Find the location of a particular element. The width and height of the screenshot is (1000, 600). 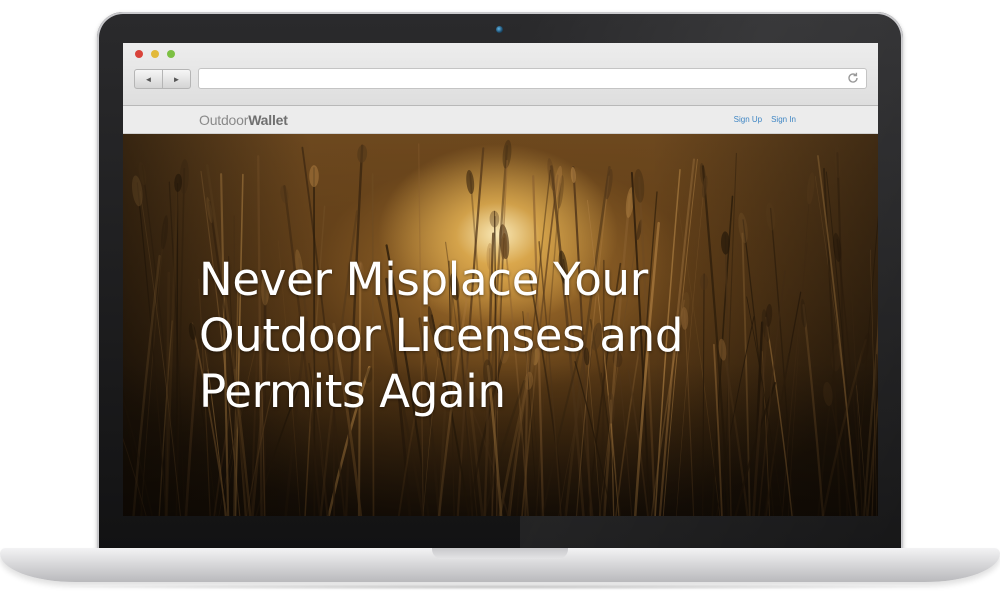

site-logo: OutdoorWallet is located at coordinates (243, 120).